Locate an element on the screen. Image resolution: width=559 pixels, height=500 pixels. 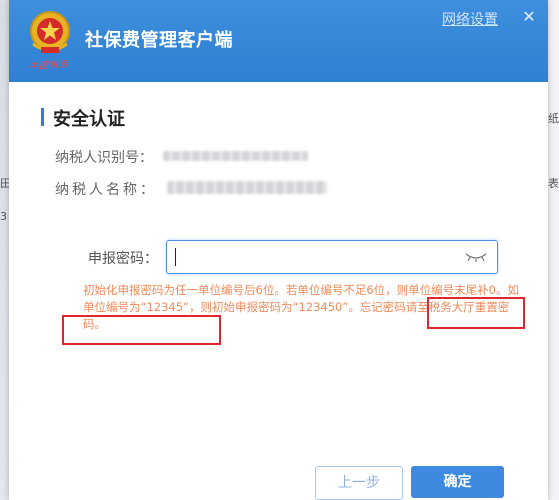
background-text: 3 is located at coordinates (3, 216).